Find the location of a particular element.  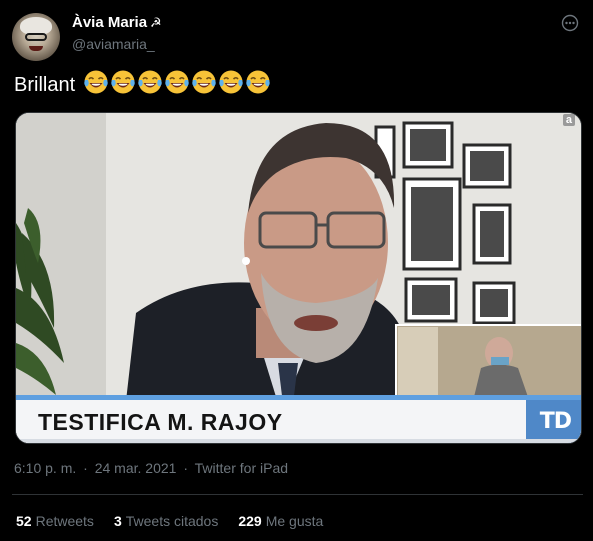

tweet-time: 6:10 p. m. is located at coordinates (45, 468).